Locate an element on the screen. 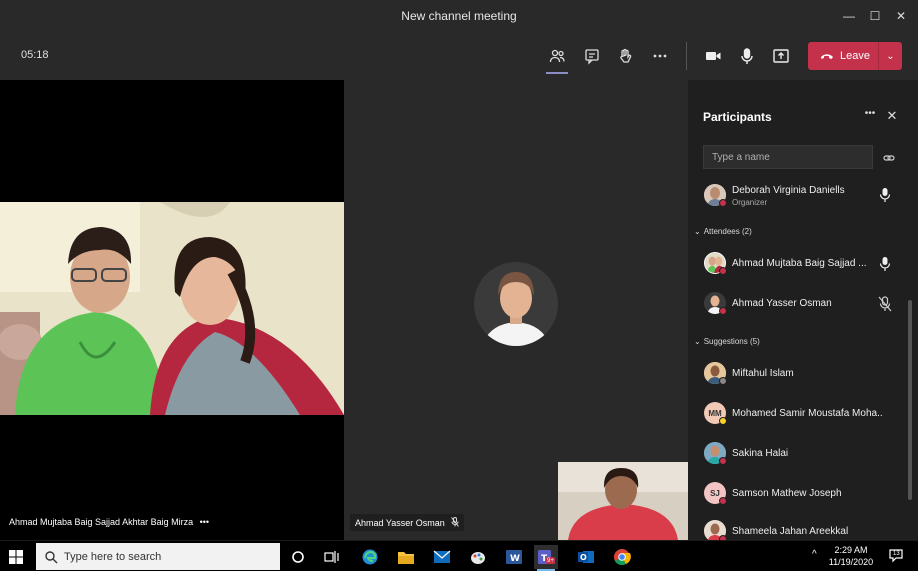  toolbar-divider is located at coordinates (686, 56).